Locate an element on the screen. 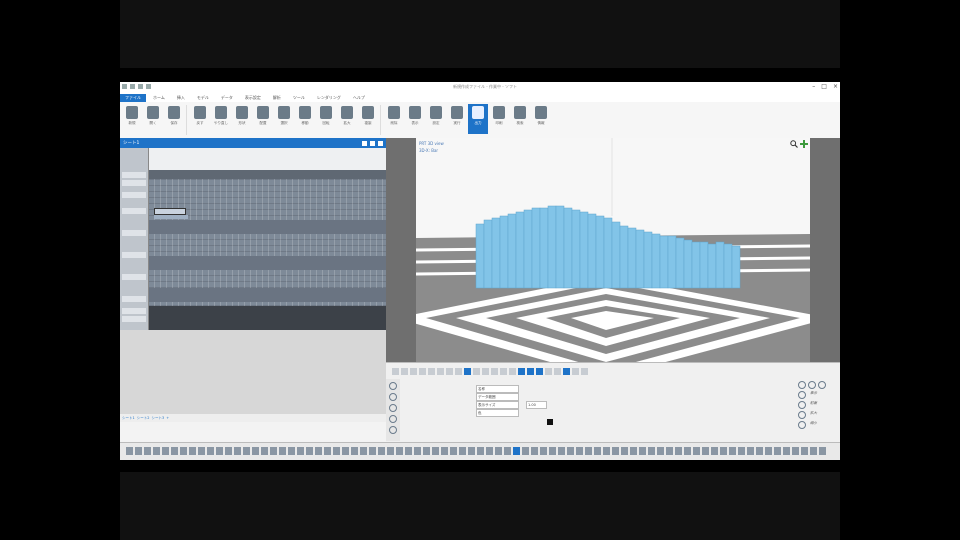  sheet-tab-2: シート2 is located at coordinates (143, 418).